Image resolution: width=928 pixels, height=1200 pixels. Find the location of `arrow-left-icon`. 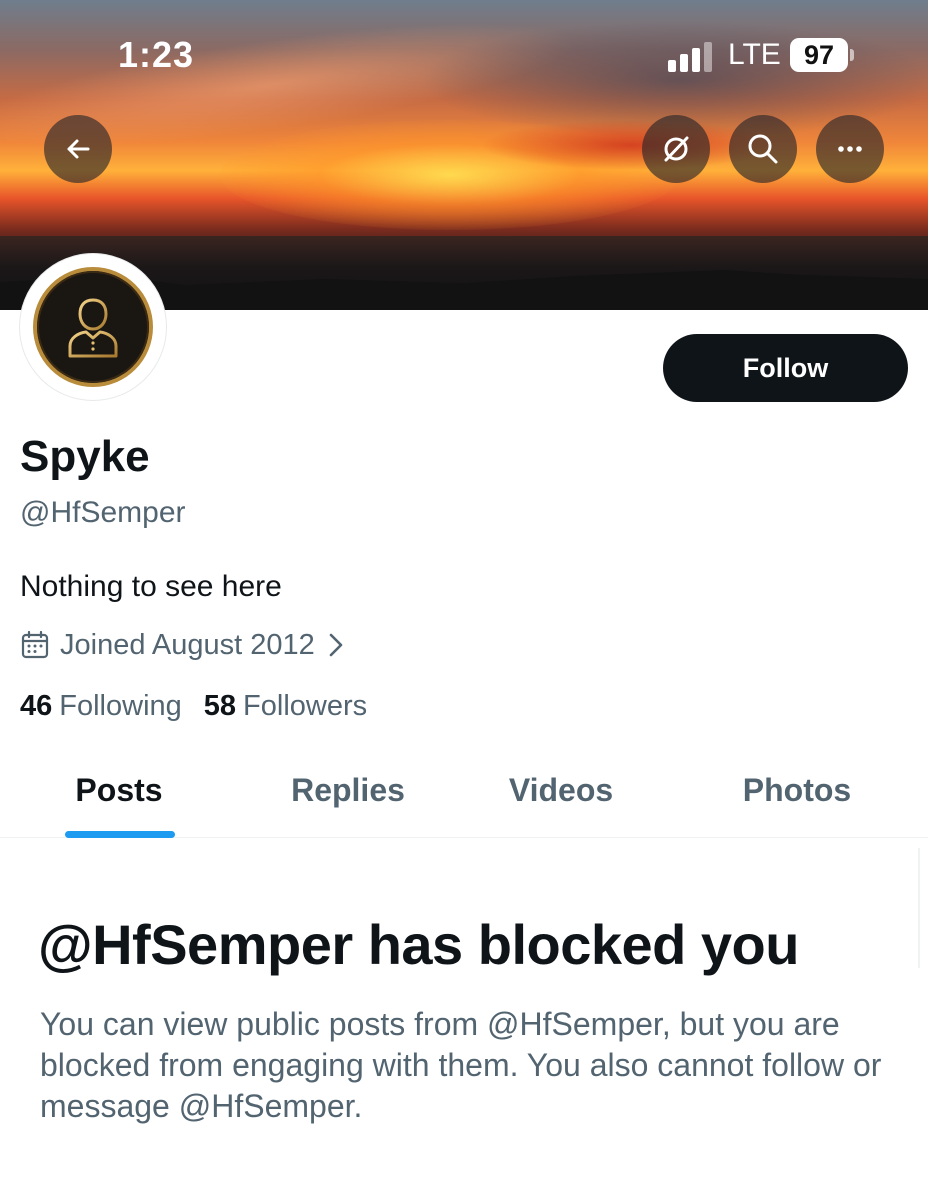

arrow-left-icon is located at coordinates (78, 149).